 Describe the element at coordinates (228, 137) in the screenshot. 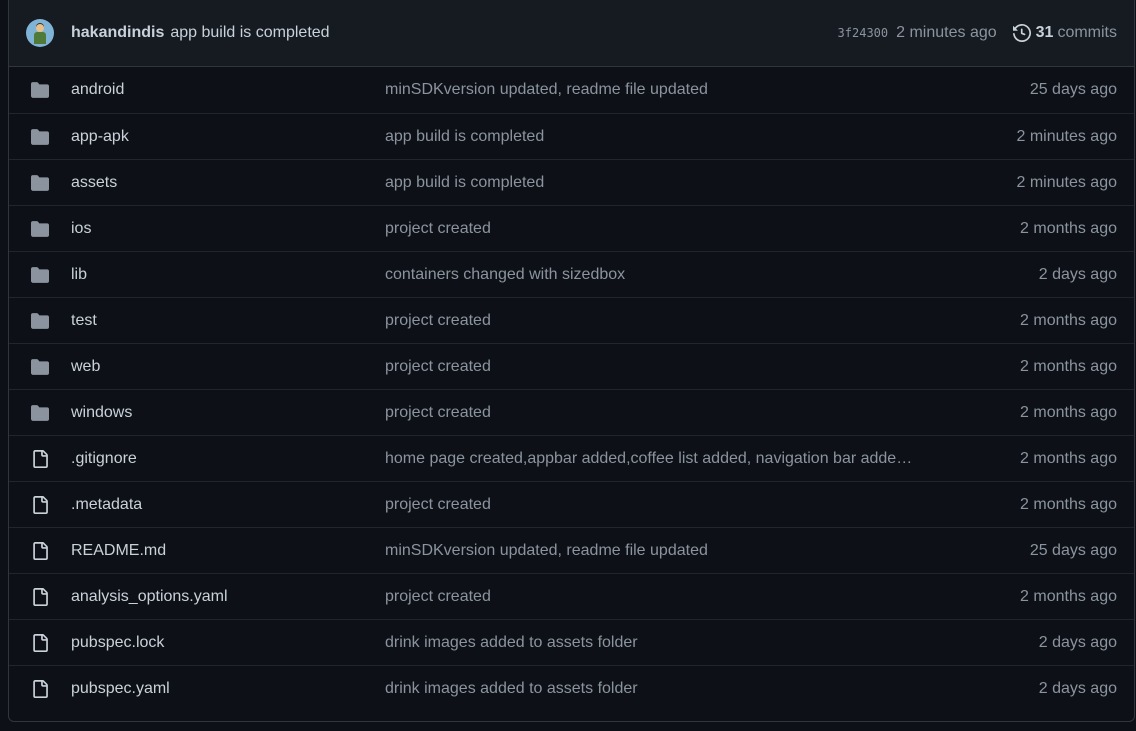

I see `file-name-link: app-apk` at that location.